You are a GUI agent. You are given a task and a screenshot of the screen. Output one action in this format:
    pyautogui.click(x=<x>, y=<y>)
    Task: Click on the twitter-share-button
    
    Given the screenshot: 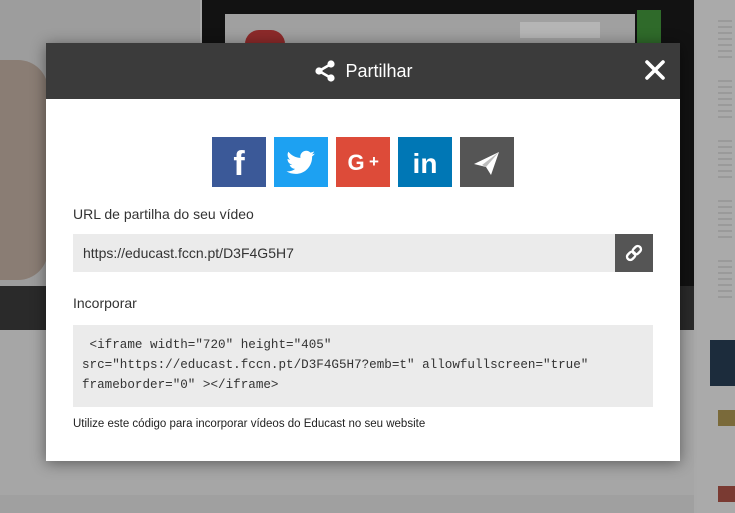 What is the action you would take?
    pyautogui.click(x=301, y=162)
    